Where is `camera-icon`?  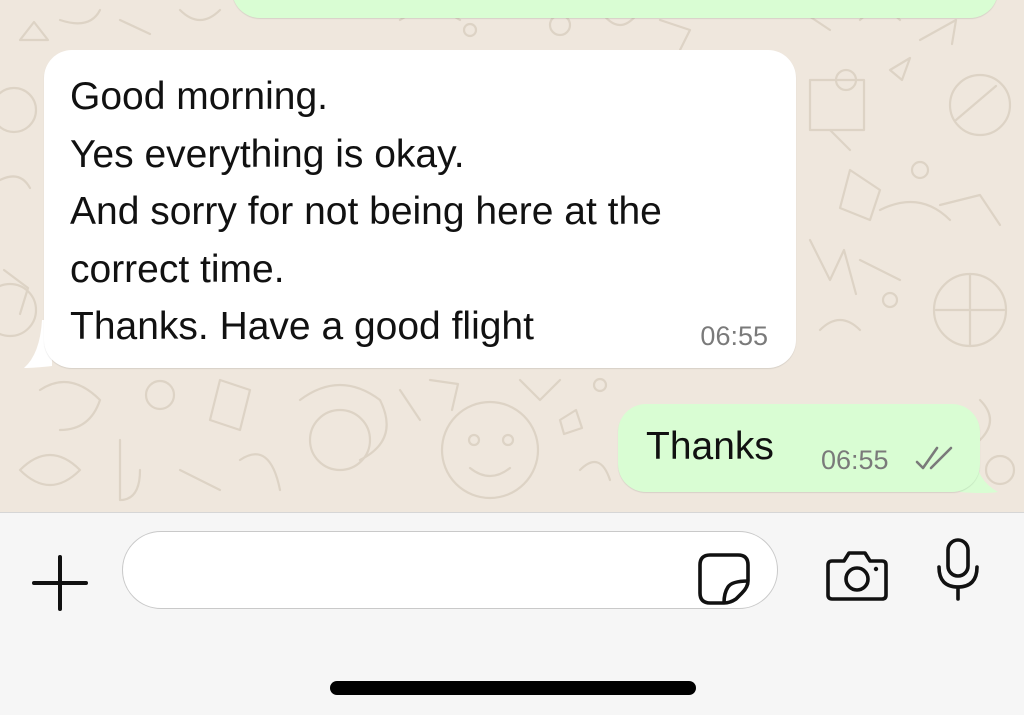
camera-icon is located at coordinates (857, 575).